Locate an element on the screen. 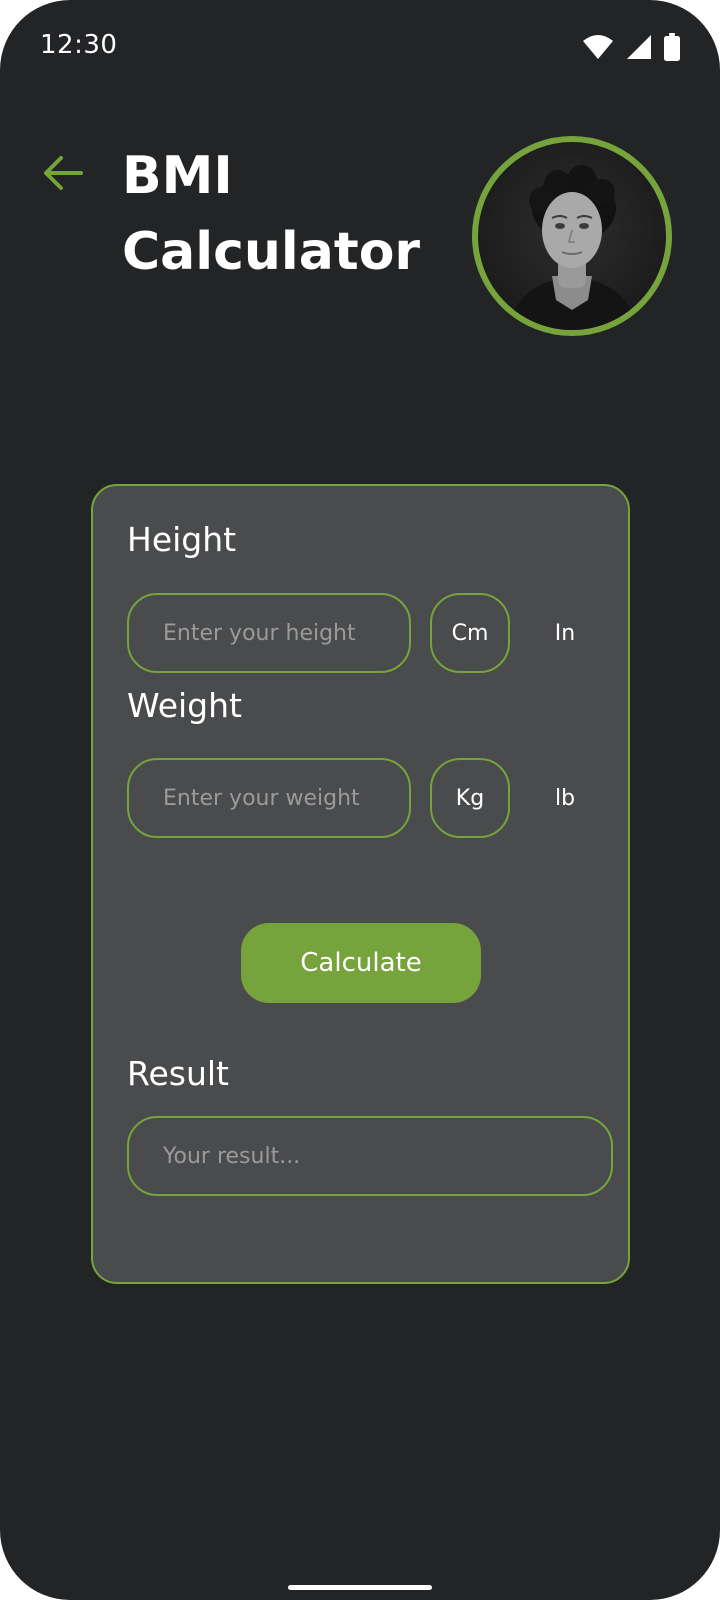 The height and width of the screenshot is (1600, 720). back-button is located at coordinates (63, 175).